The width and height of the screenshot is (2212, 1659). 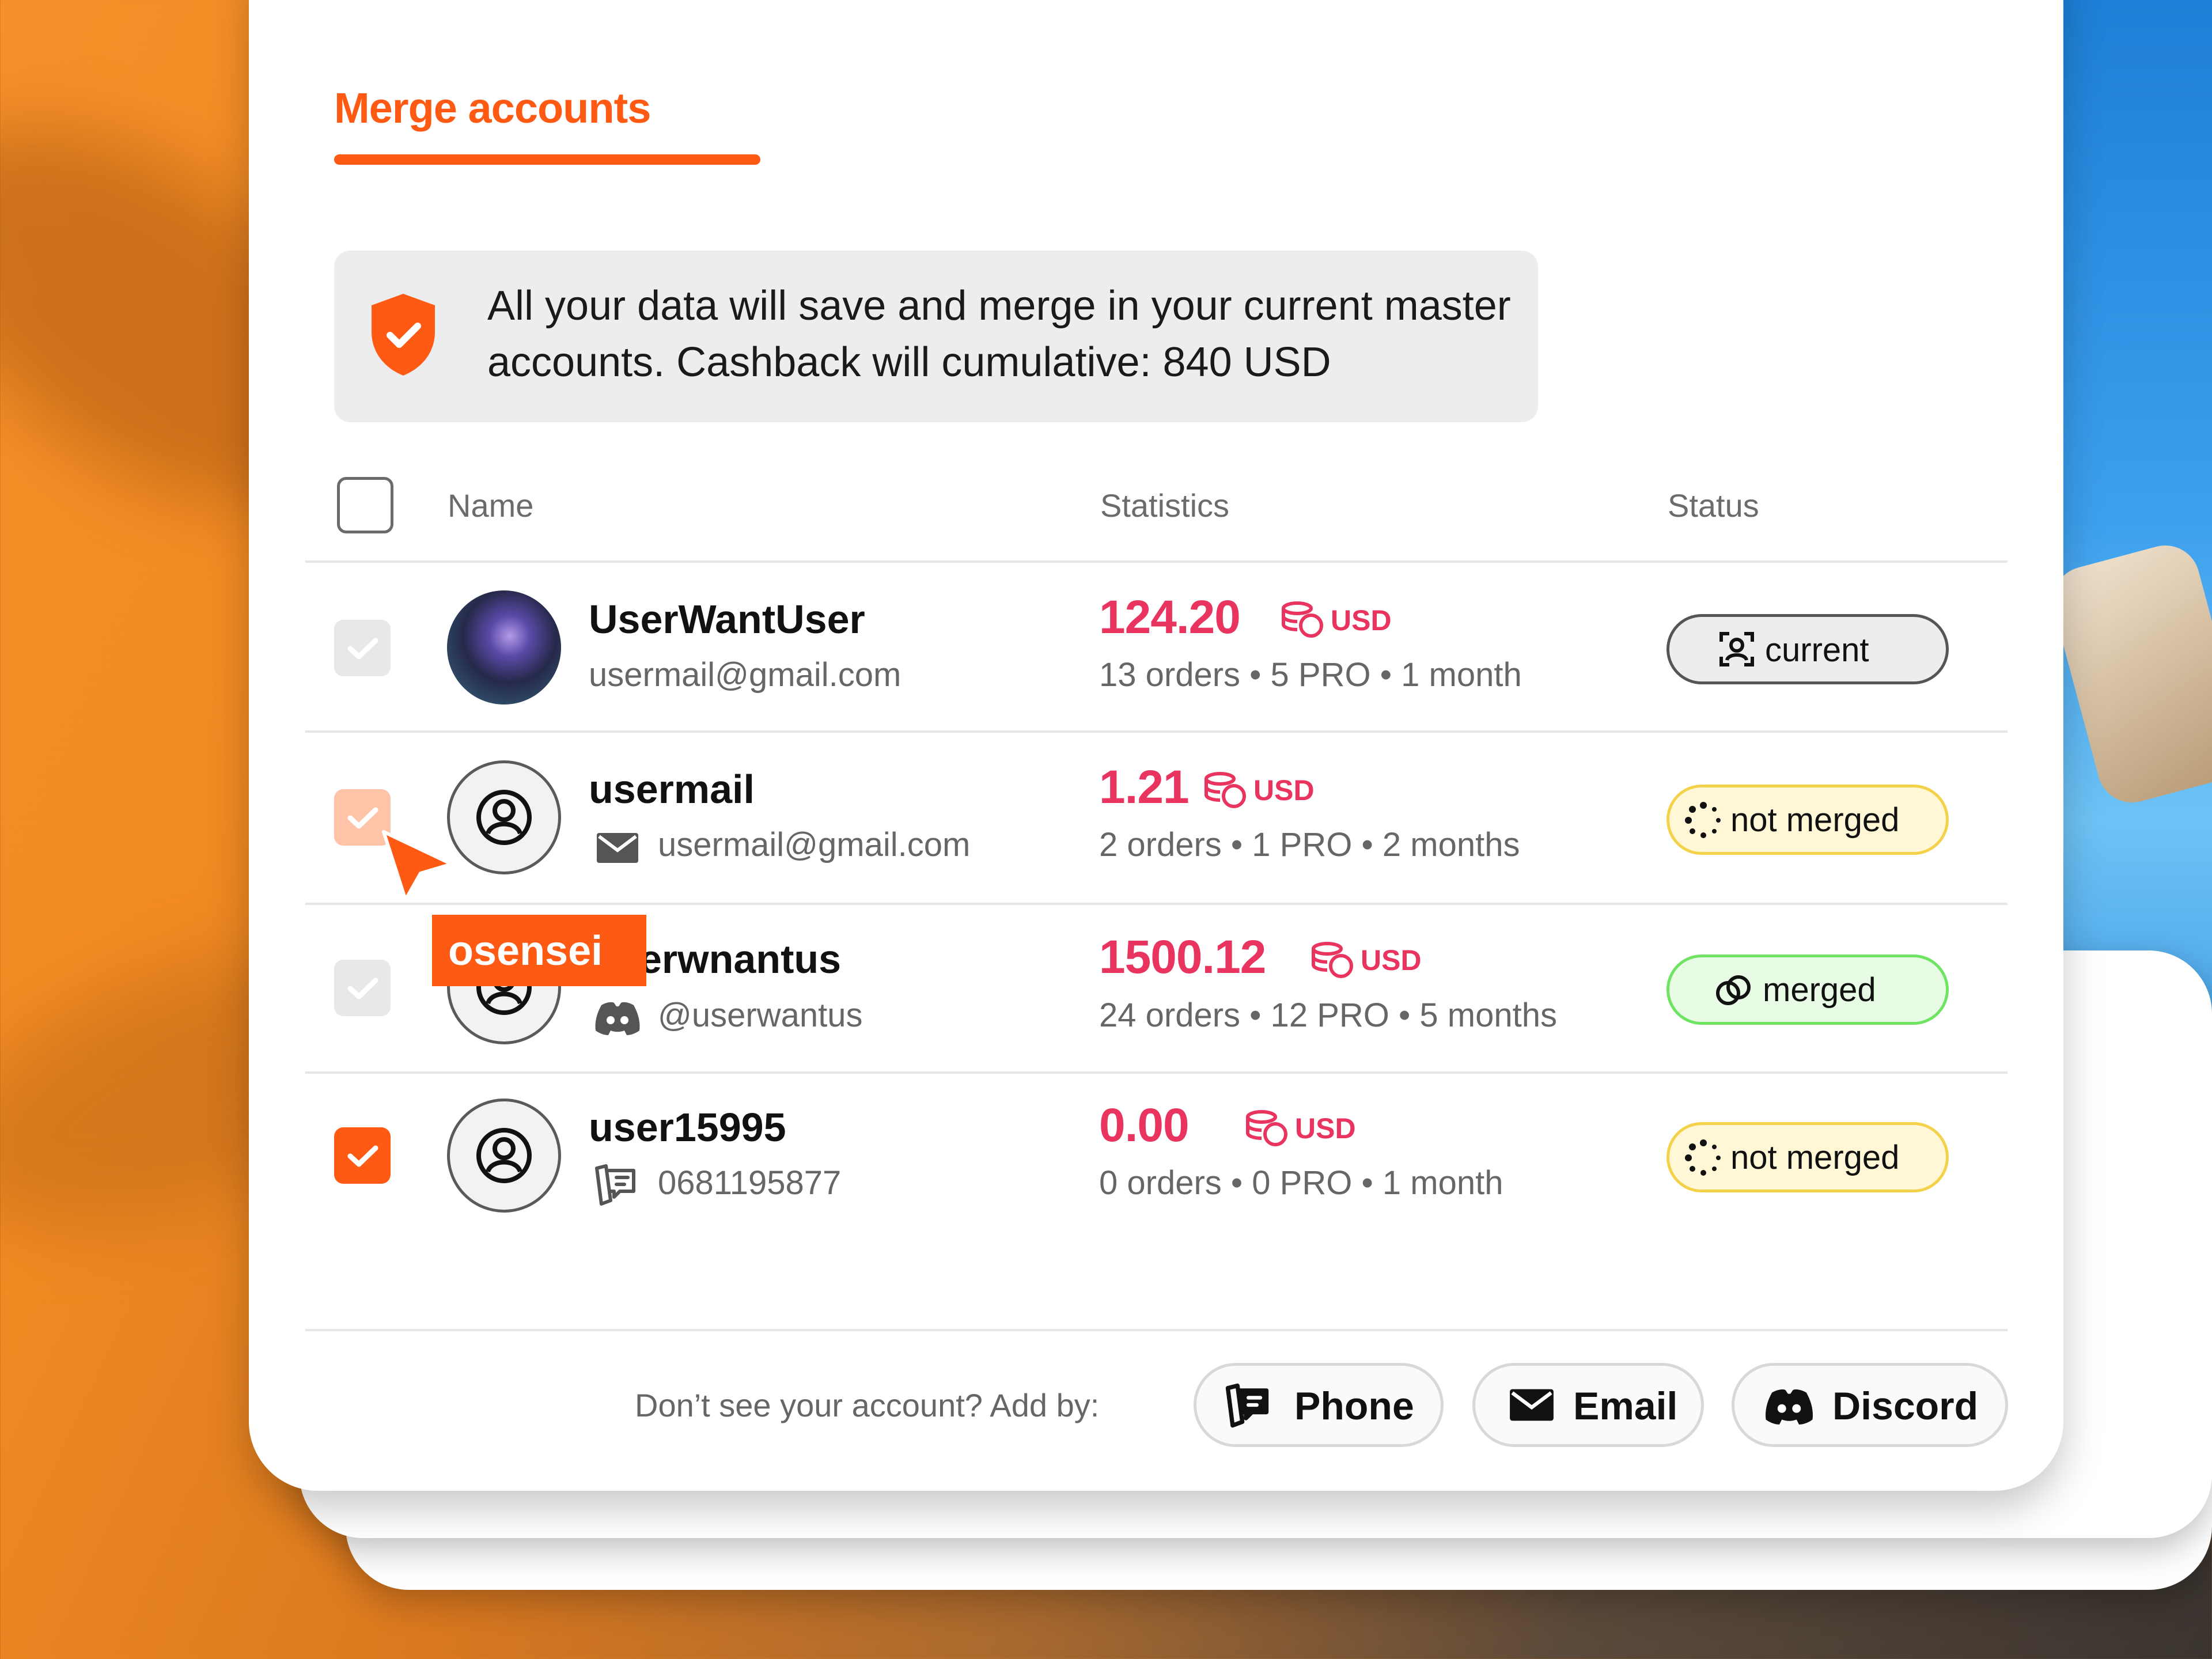 I want to click on link-icon, so click(x=1733, y=990).